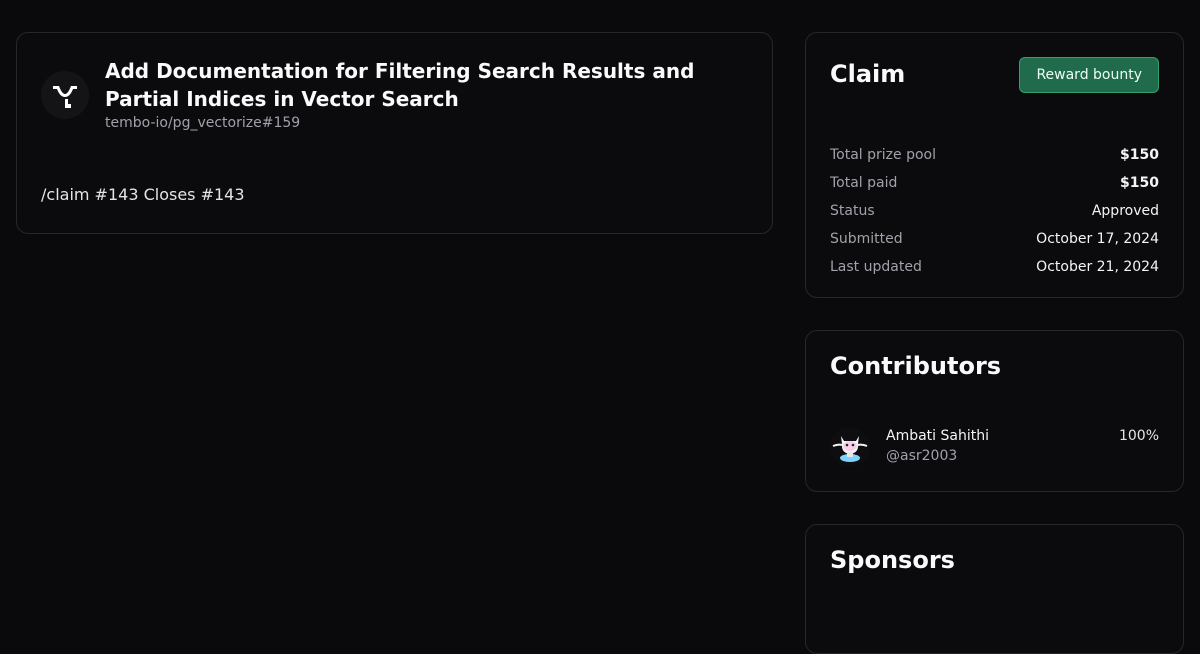 The image size is (1200, 654). Describe the element at coordinates (883, 155) in the screenshot. I see `detail-label: Total prize pool` at that location.